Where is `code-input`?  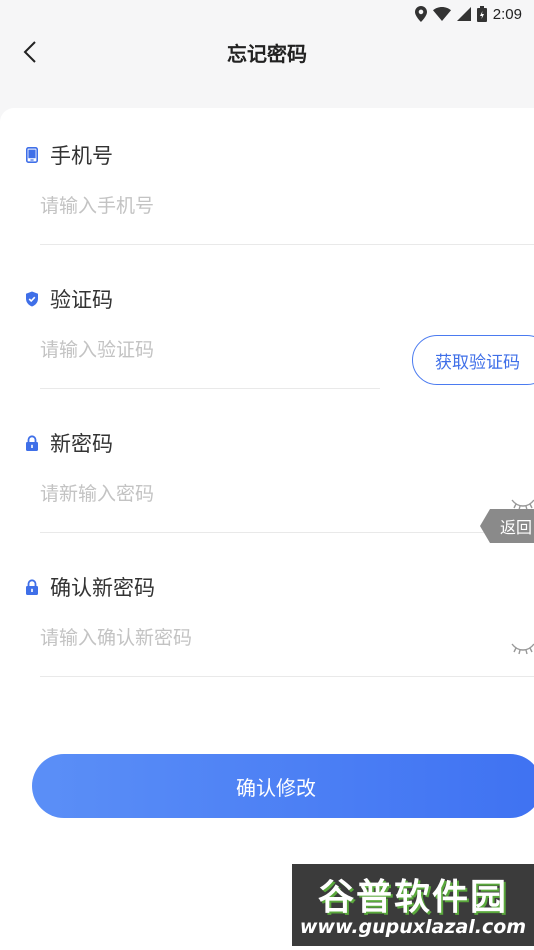
code-input is located at coordinates (205, 350).